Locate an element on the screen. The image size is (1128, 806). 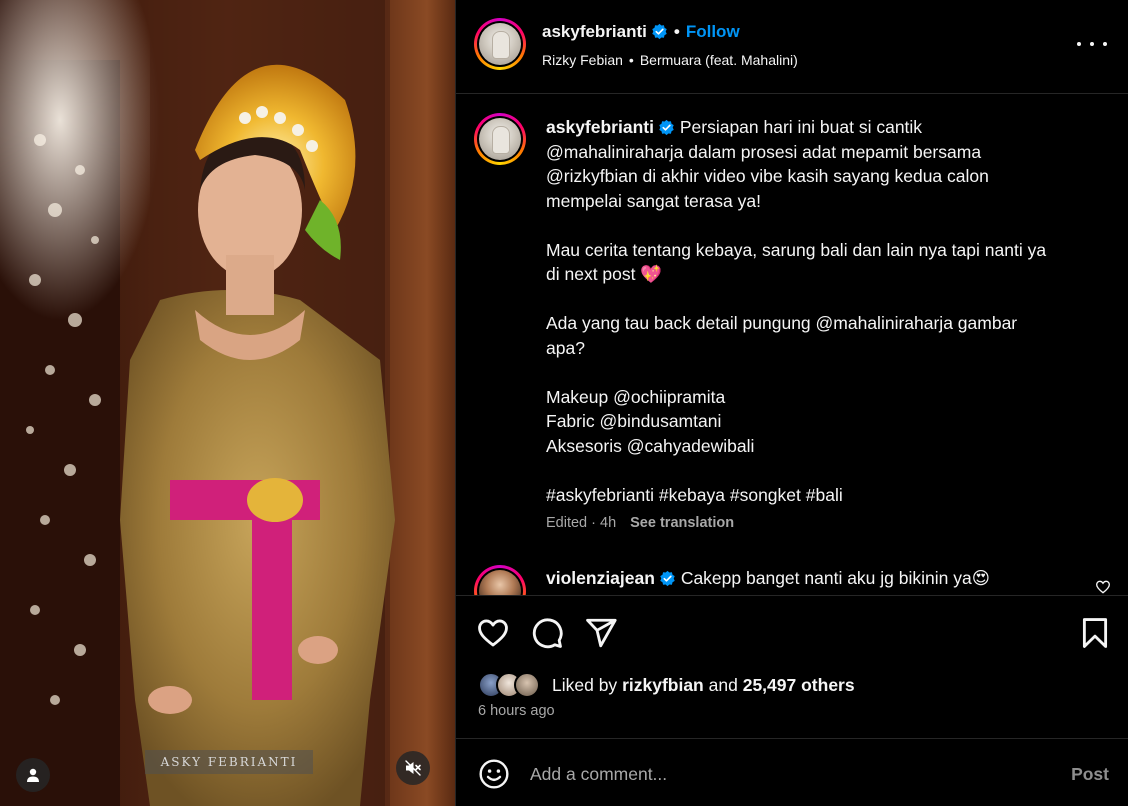
mute-toggle-button is located at coordinates (413, 768).